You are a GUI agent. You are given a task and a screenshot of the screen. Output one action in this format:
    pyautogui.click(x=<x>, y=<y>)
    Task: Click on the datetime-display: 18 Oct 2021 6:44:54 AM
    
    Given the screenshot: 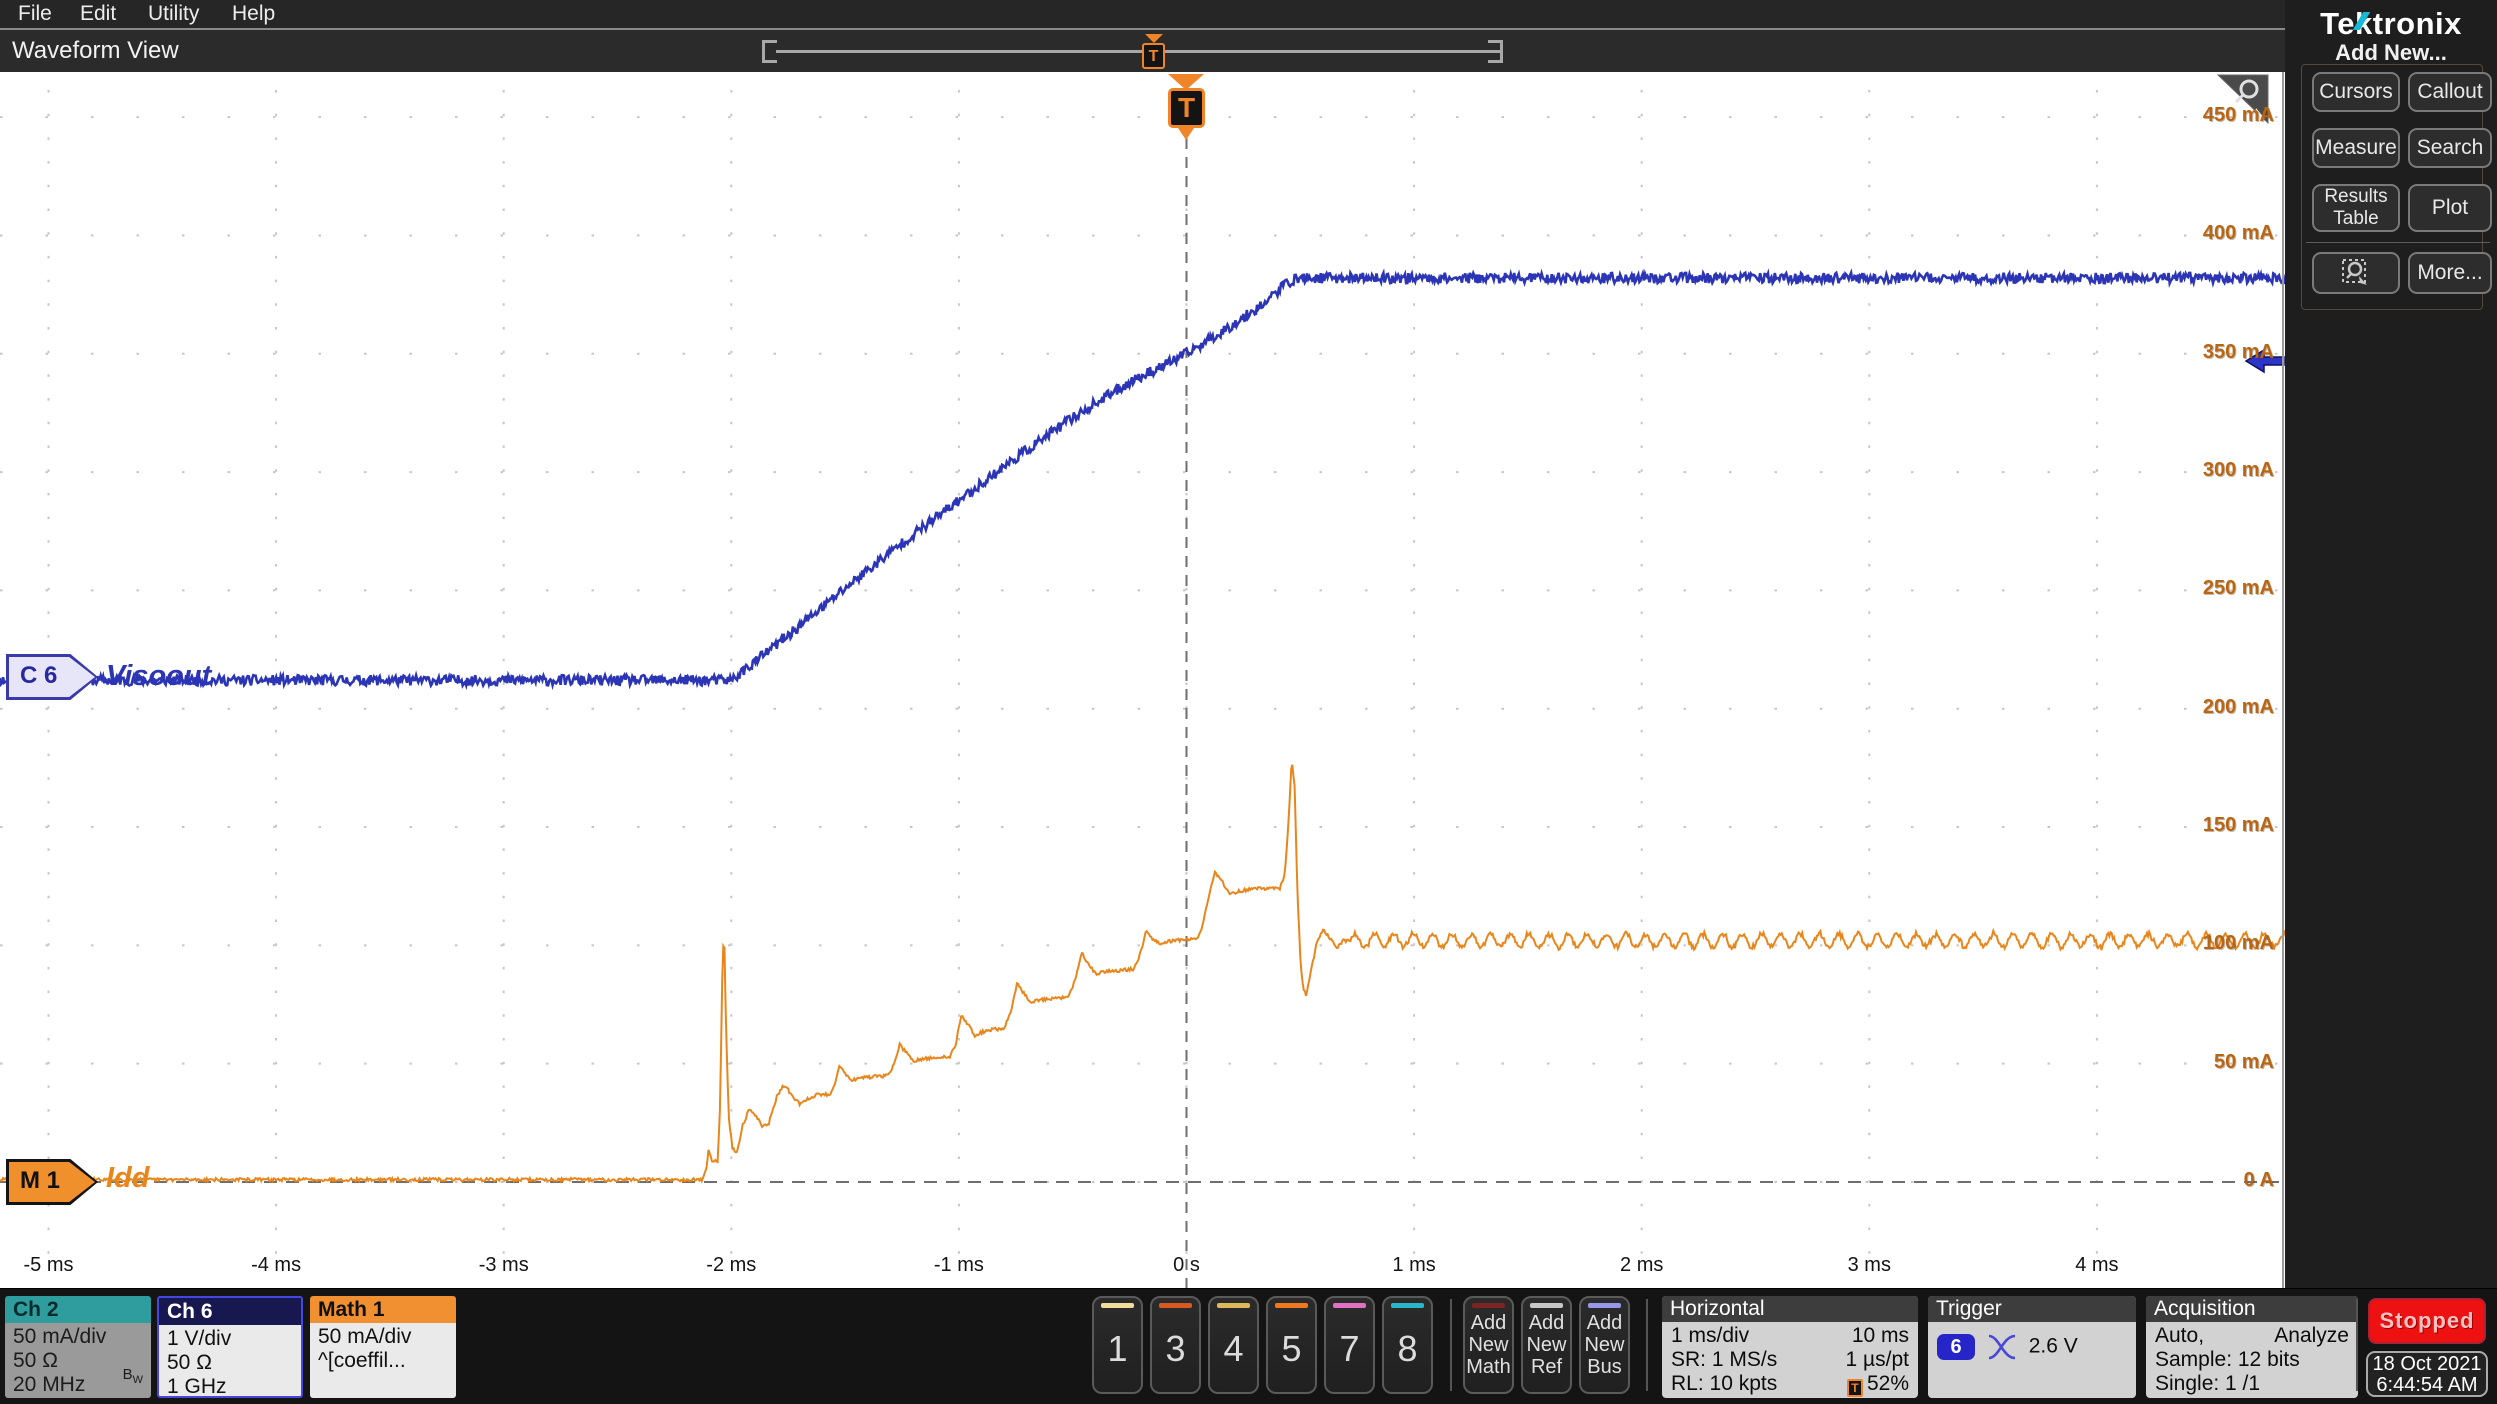 What is the action you would take?
    pyautogui.click(x=2427, y=1374)
    